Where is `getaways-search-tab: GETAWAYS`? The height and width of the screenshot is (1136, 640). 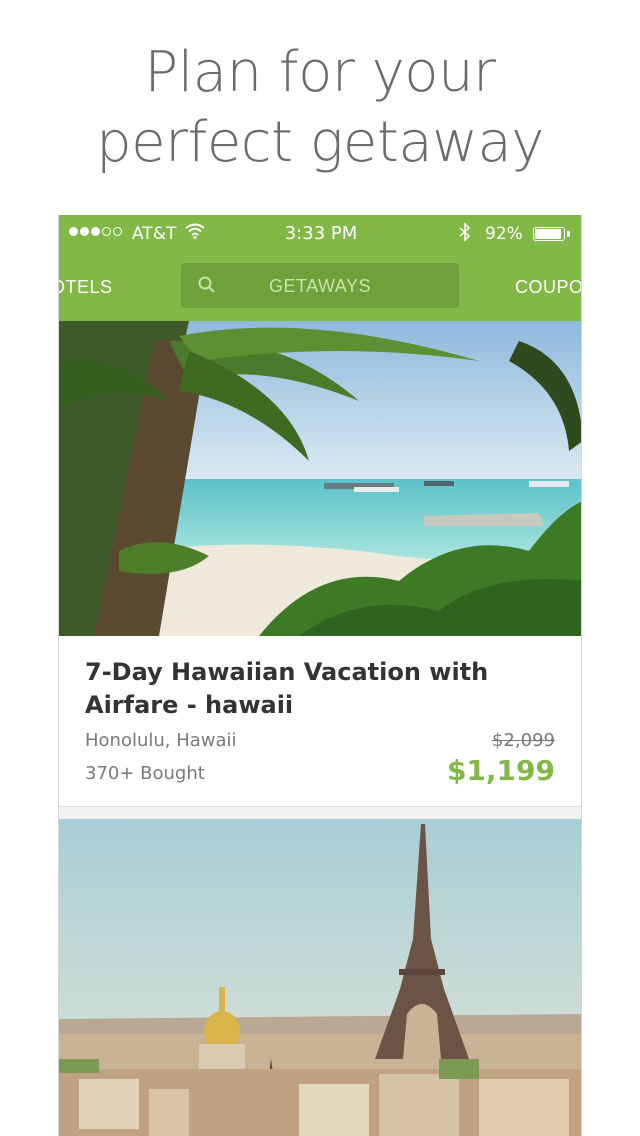
getaways-search-tab: GETAWAYS is located at coordinates (320, 285).